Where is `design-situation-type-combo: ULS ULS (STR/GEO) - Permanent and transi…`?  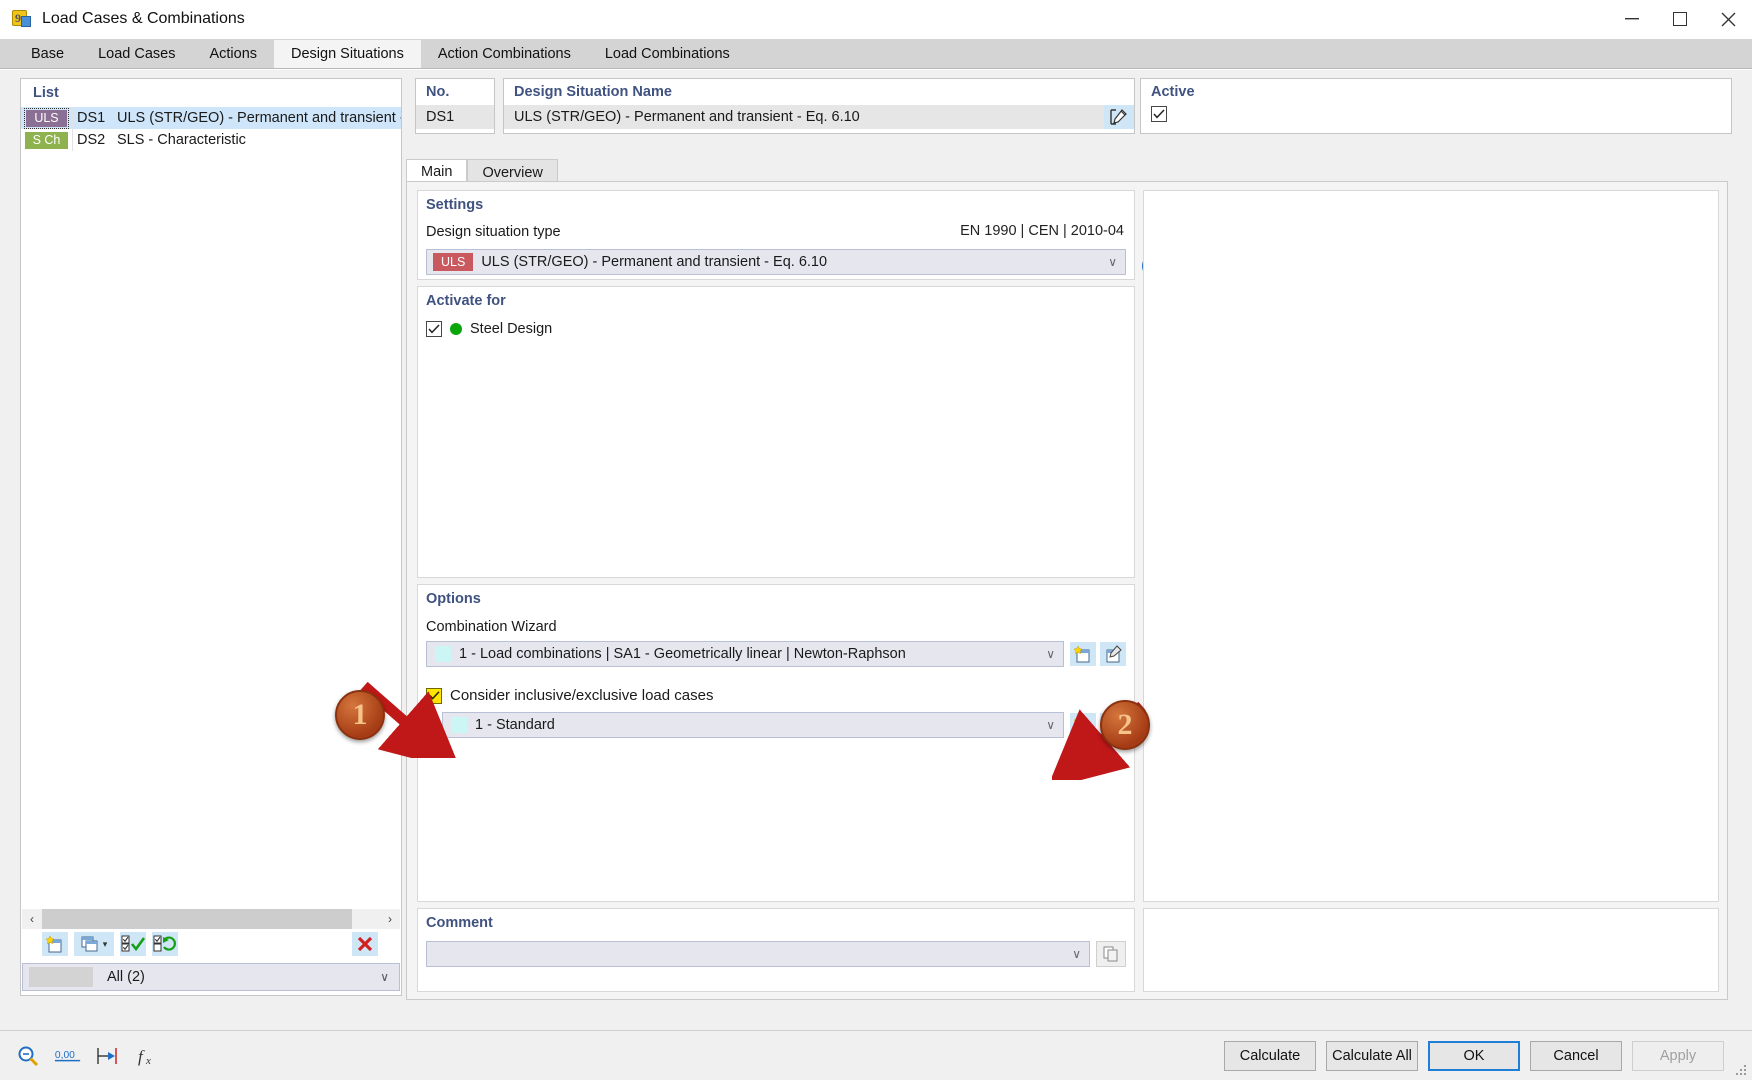
design-situation-type-combo: ULS ULS (STR/GEO) - Permanent and transi… is located at coordinates (776, 262).